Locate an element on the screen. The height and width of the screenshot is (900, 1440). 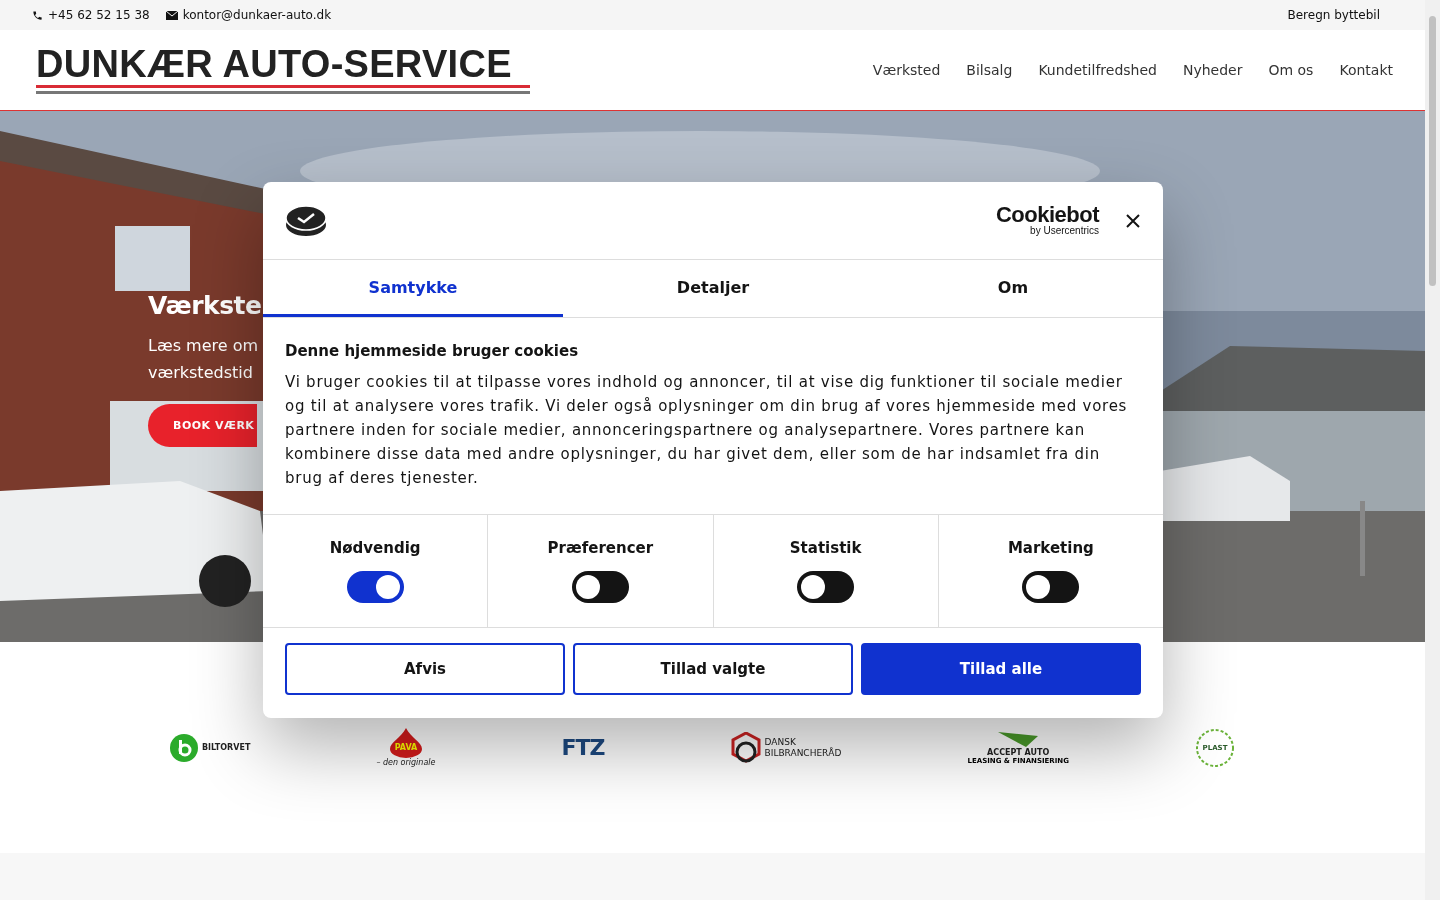
nav-link: Nyheder is located at coordinates (1212, 70).